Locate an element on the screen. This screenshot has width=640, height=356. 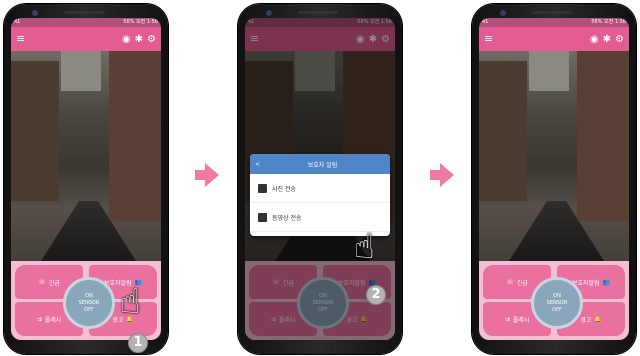
photo-icon is located at coordinates (262, 188).